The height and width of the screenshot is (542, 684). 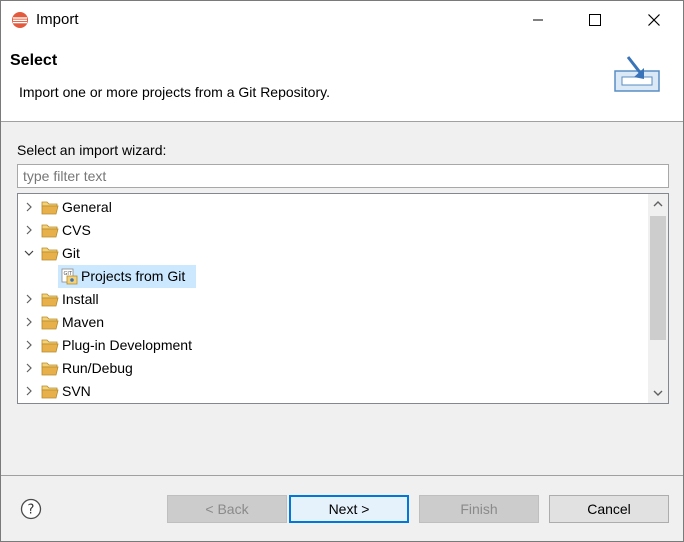 I want to click on scroll-down-button, so click(x=658, y=393).